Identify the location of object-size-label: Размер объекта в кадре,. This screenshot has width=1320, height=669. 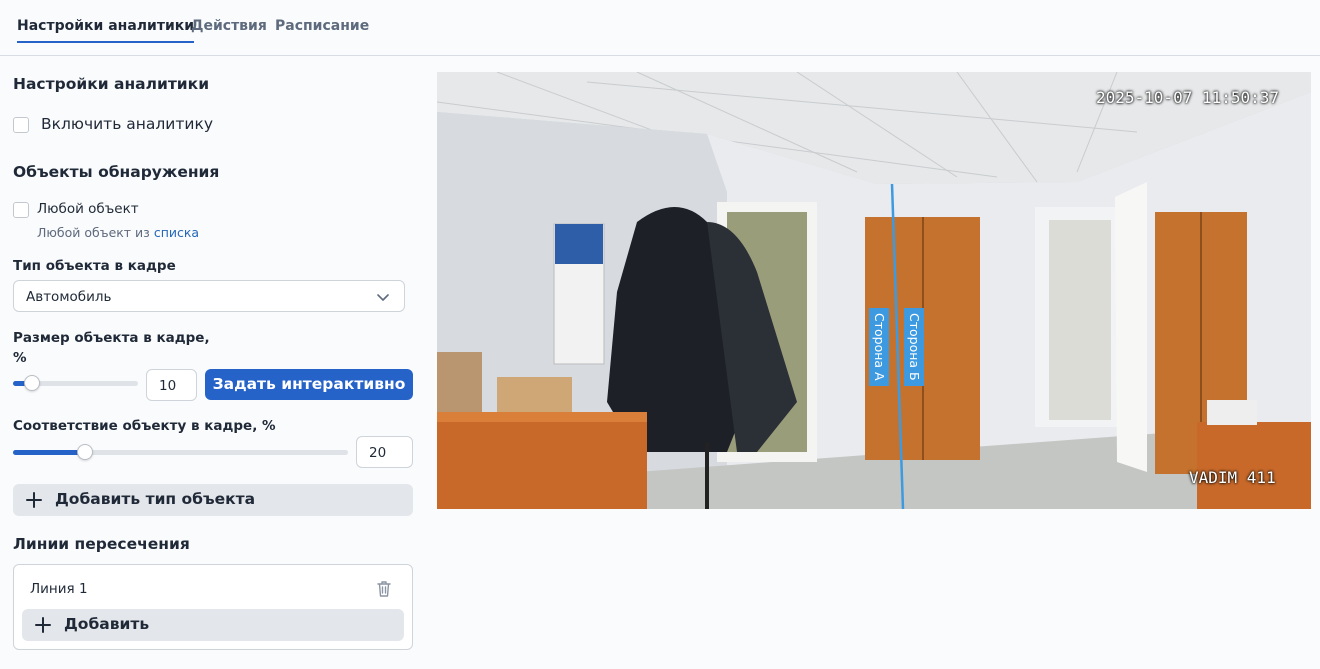
(111, 338).